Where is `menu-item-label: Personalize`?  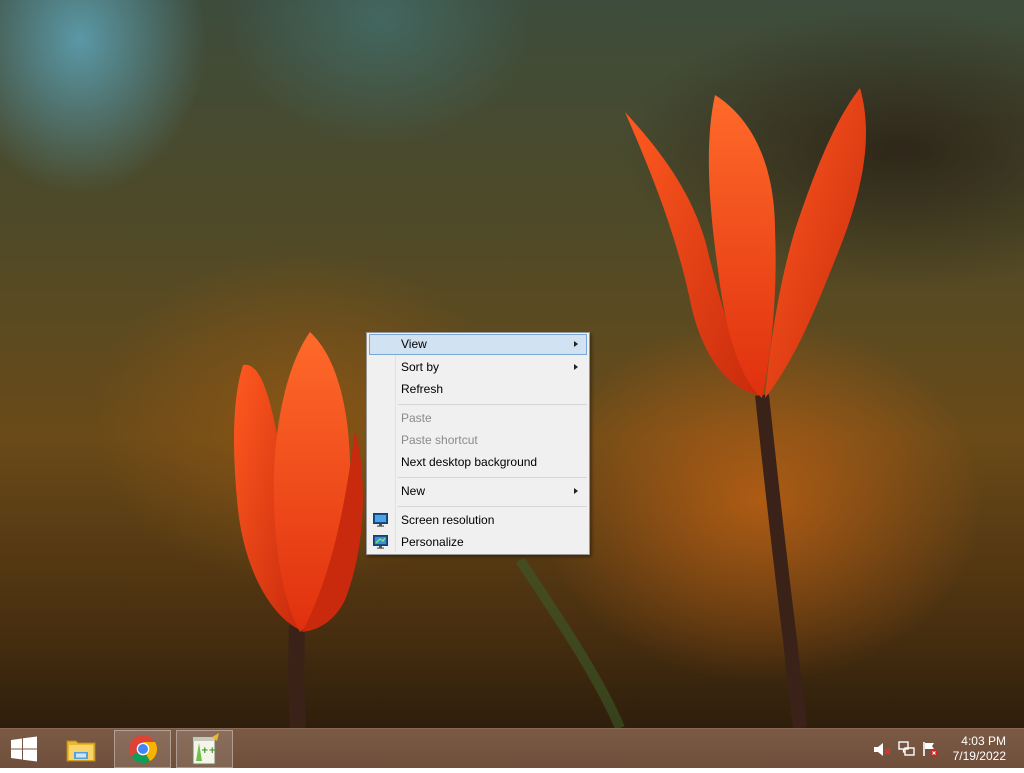
menu-item-label: Personalize is located at coordinates (432, 542).